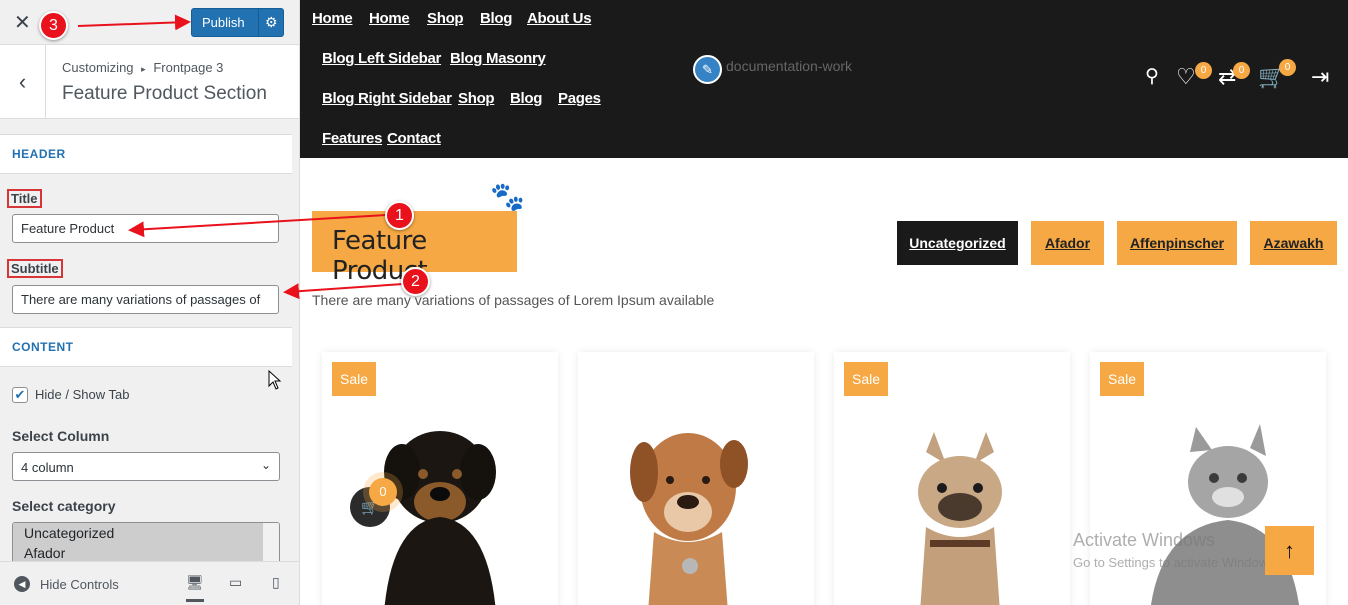  Describe the element at coordinates (415, 281) in the screenshot. I see `annotation-marker-2: 2` at that location.